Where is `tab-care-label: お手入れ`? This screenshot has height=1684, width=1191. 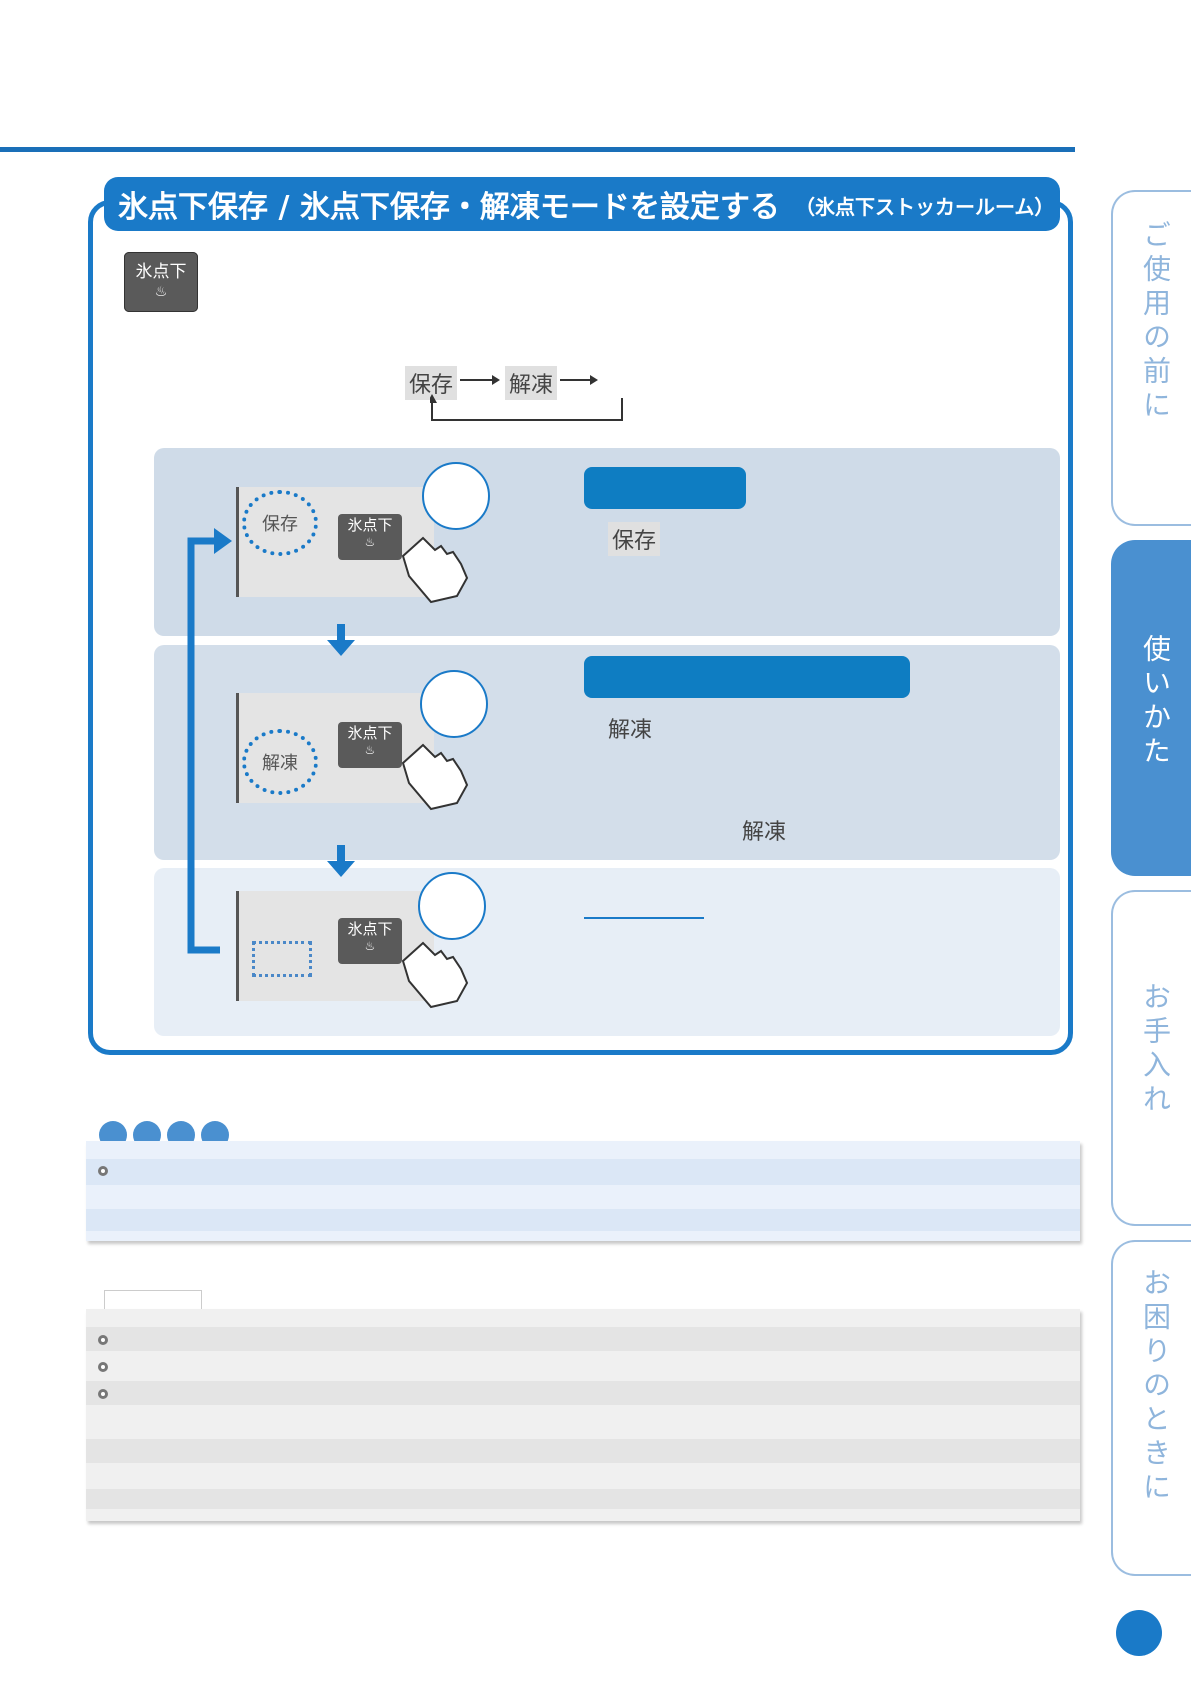 tab-care-label: お手入れ is located at coordinates (1155, 1050).